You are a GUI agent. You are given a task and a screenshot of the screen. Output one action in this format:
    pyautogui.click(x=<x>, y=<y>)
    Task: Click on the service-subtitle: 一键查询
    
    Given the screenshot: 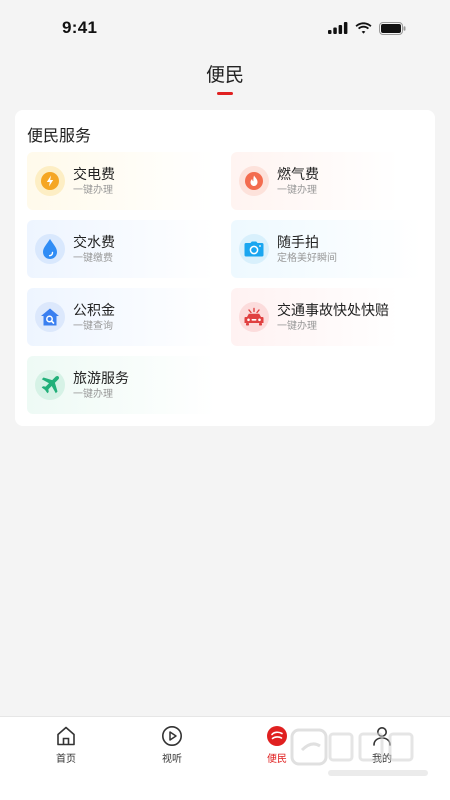 What is the action you would take?
    pyautogui.click(x=93, y=326)
    